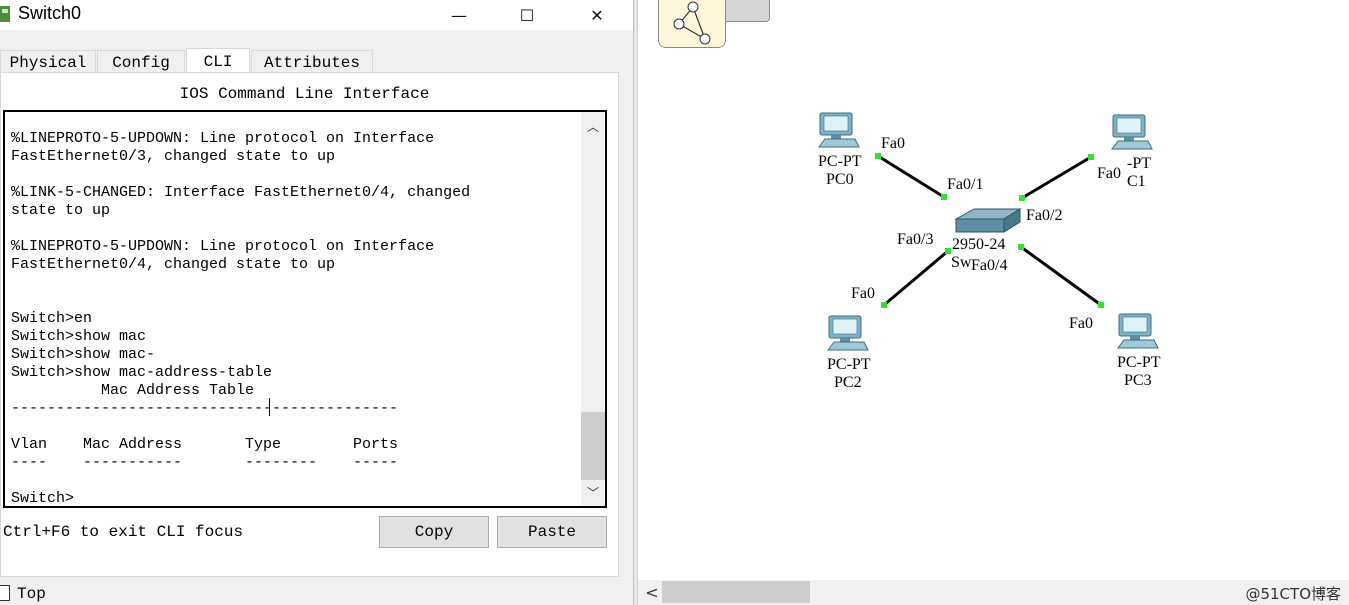 Image resolution: width=1349 pixels, height=605 pixels. Describe the element at coordinates (863, 293) in the screenshot. I see `port-label-pc2: Fa0` at that location.